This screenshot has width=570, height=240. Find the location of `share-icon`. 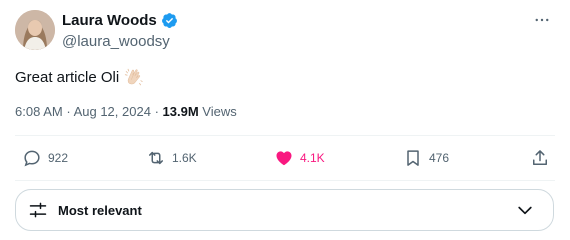

share-icon is located at coordinates (540, 157).